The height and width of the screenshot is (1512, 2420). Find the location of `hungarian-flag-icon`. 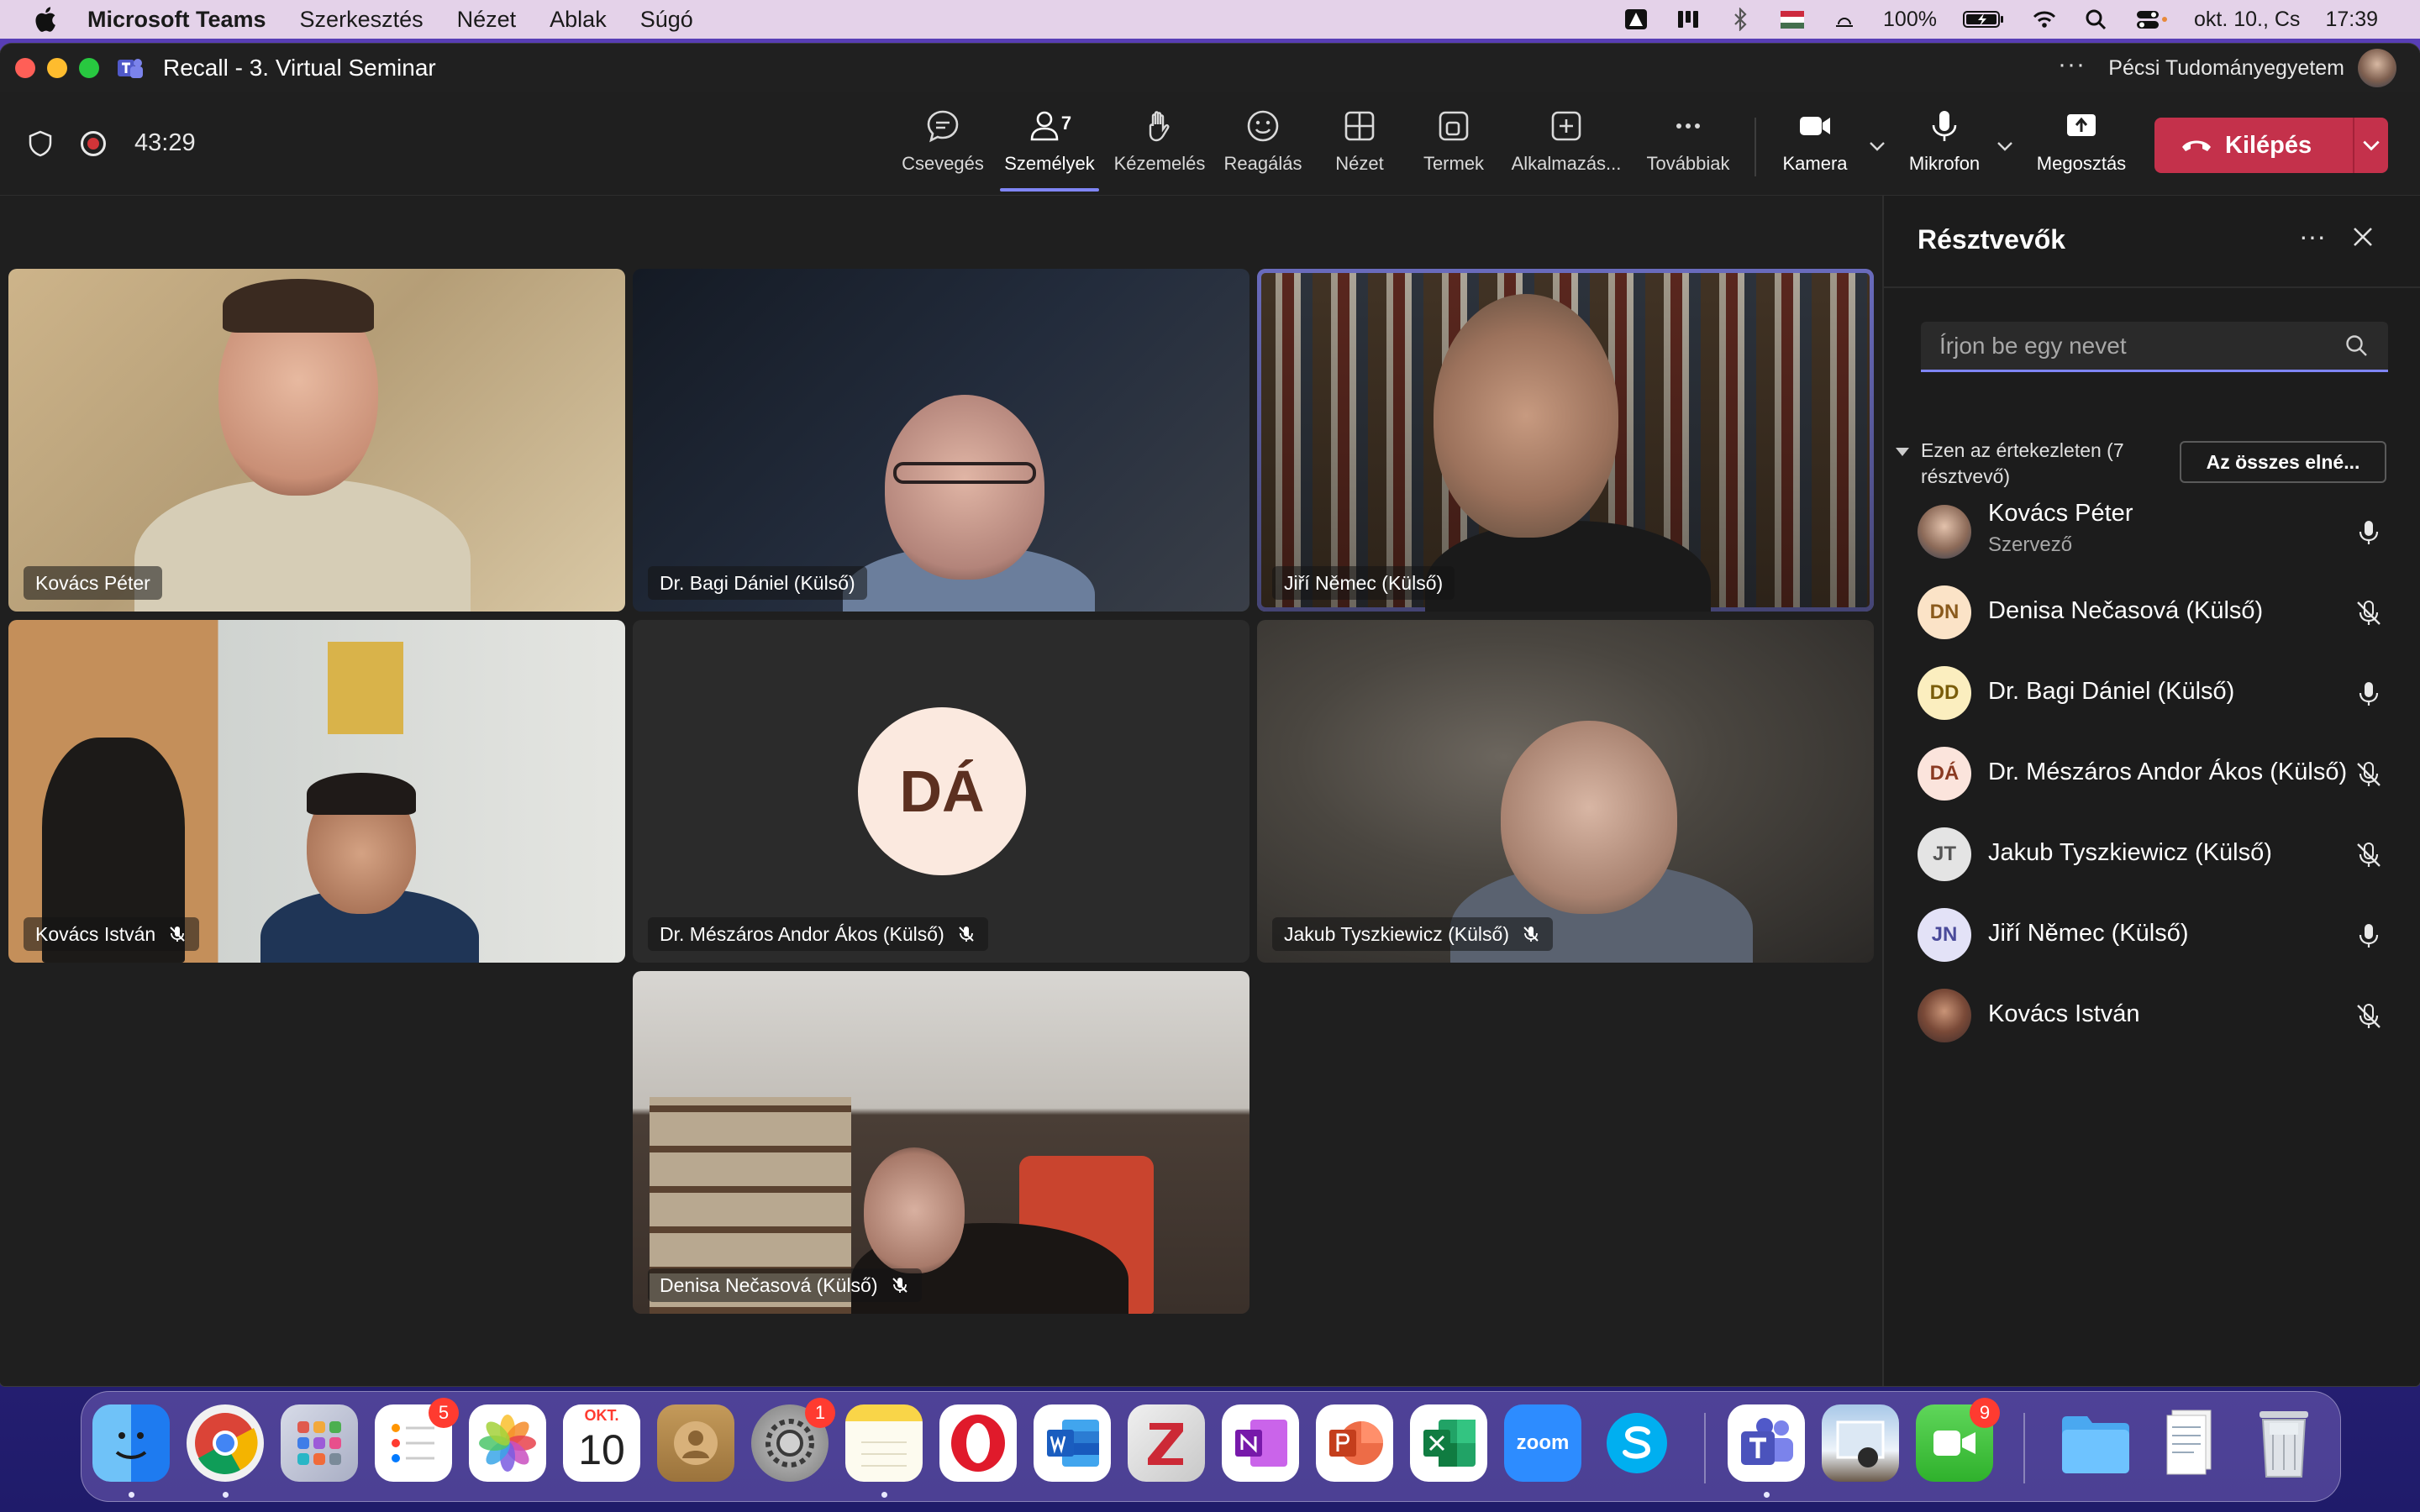

hungarian-flag-icon is located at coordinates (1793, 19).